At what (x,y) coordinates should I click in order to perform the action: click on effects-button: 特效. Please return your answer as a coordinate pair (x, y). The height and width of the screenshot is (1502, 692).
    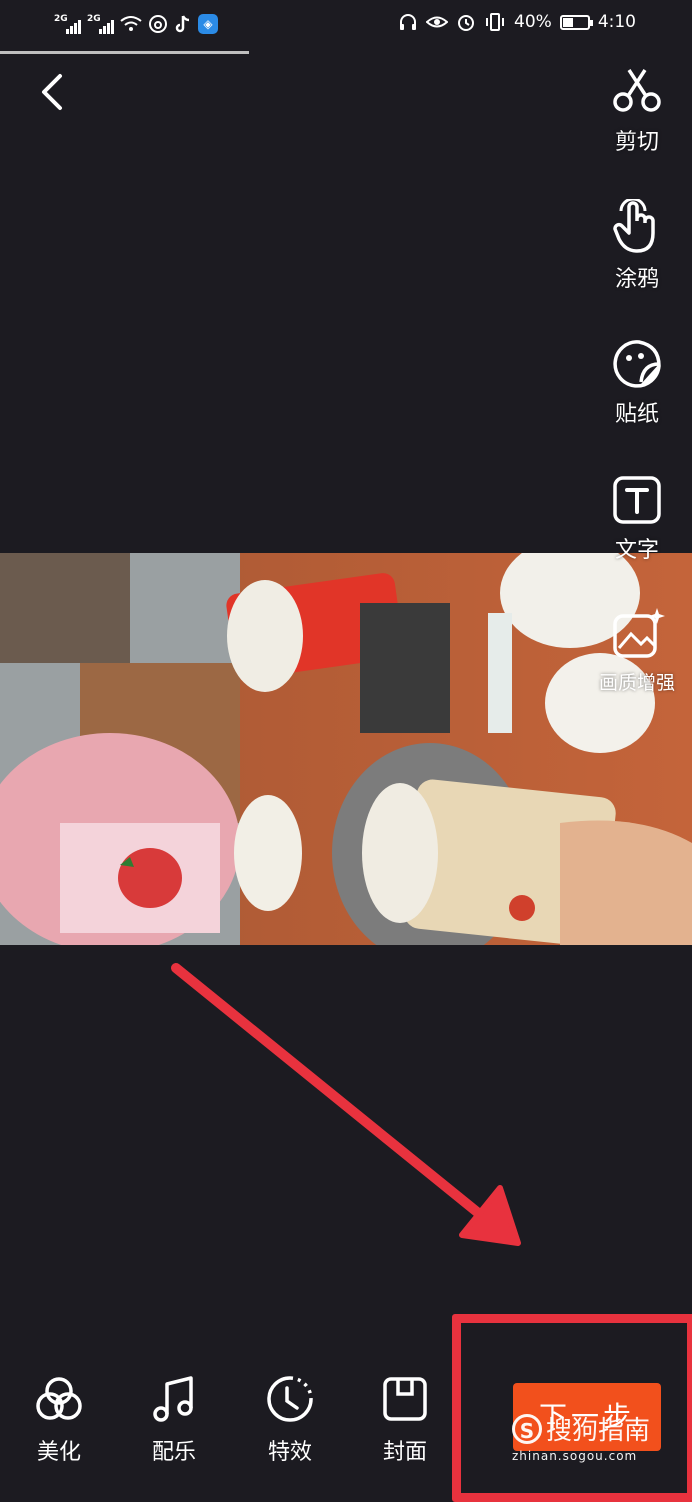
    Looking at the image, I should click on (290, 1420).